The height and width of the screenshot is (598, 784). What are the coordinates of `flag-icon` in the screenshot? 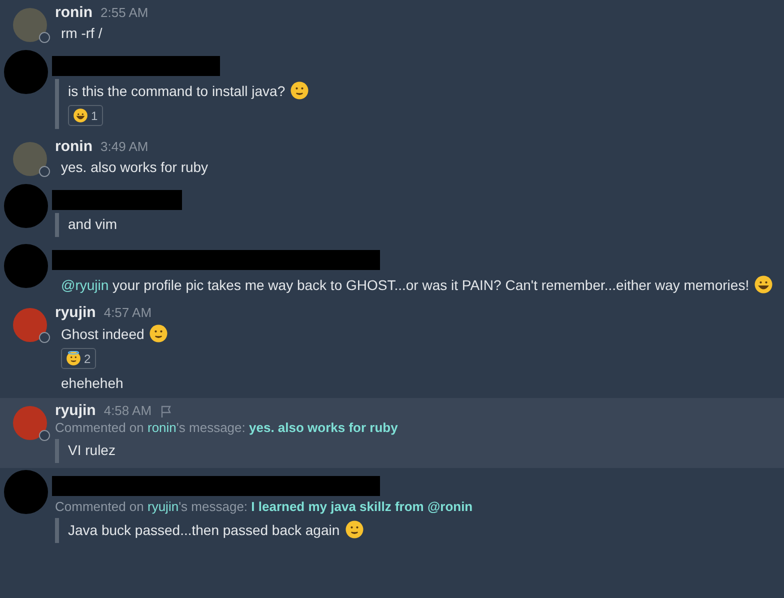 It's located at (166, 411).